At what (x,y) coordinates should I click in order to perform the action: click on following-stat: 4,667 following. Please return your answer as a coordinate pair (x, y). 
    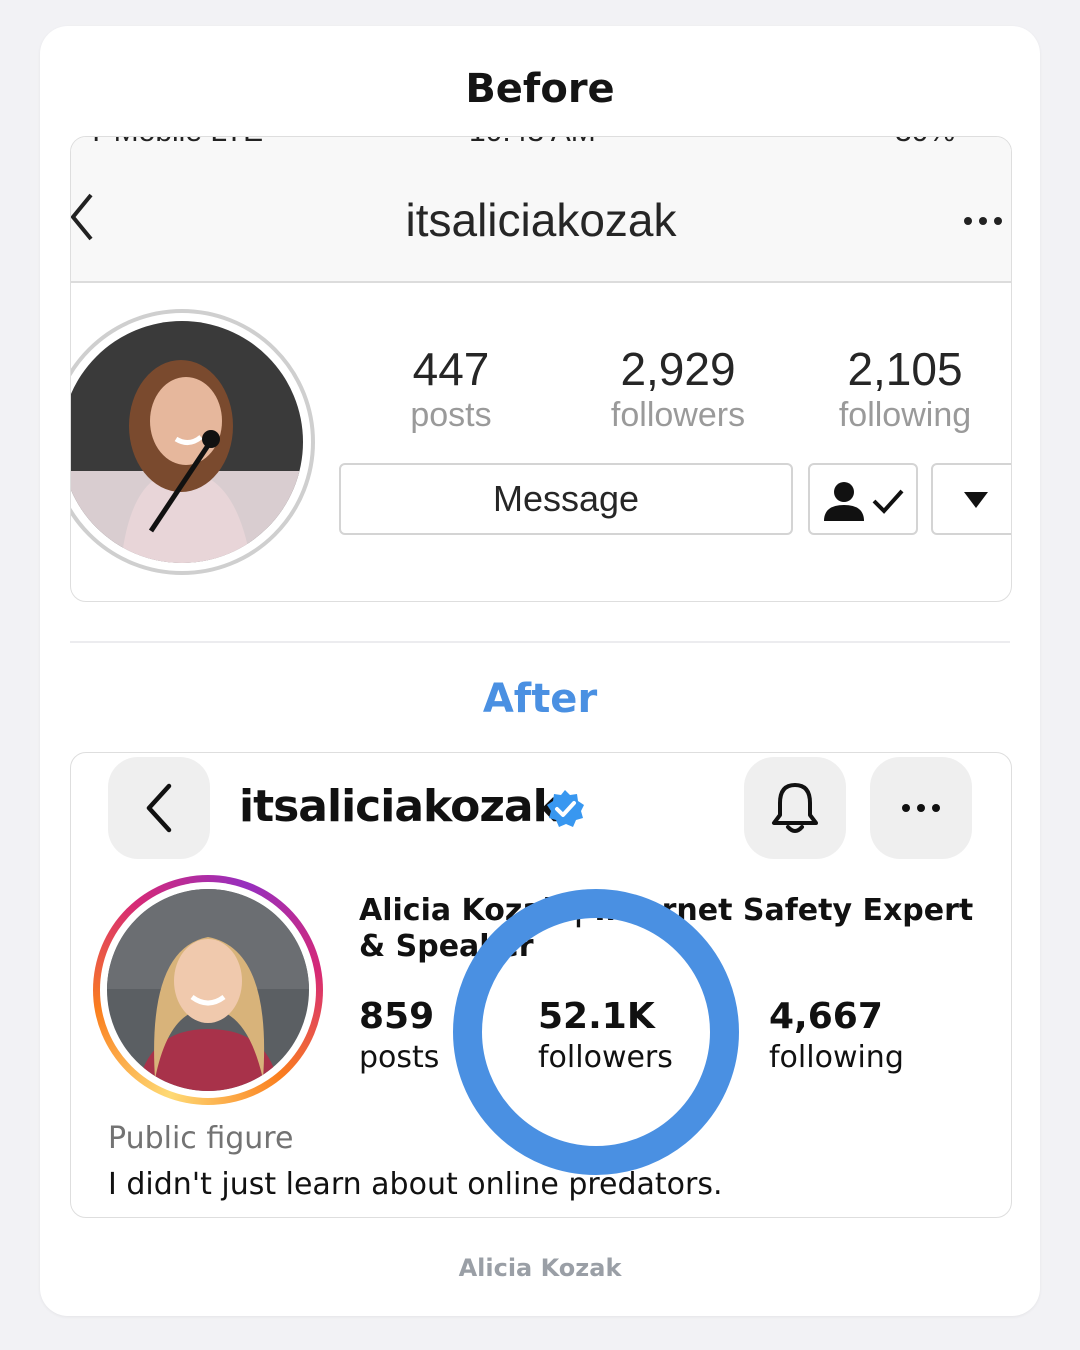
    Looking at the image, I should click on (836, 1036).